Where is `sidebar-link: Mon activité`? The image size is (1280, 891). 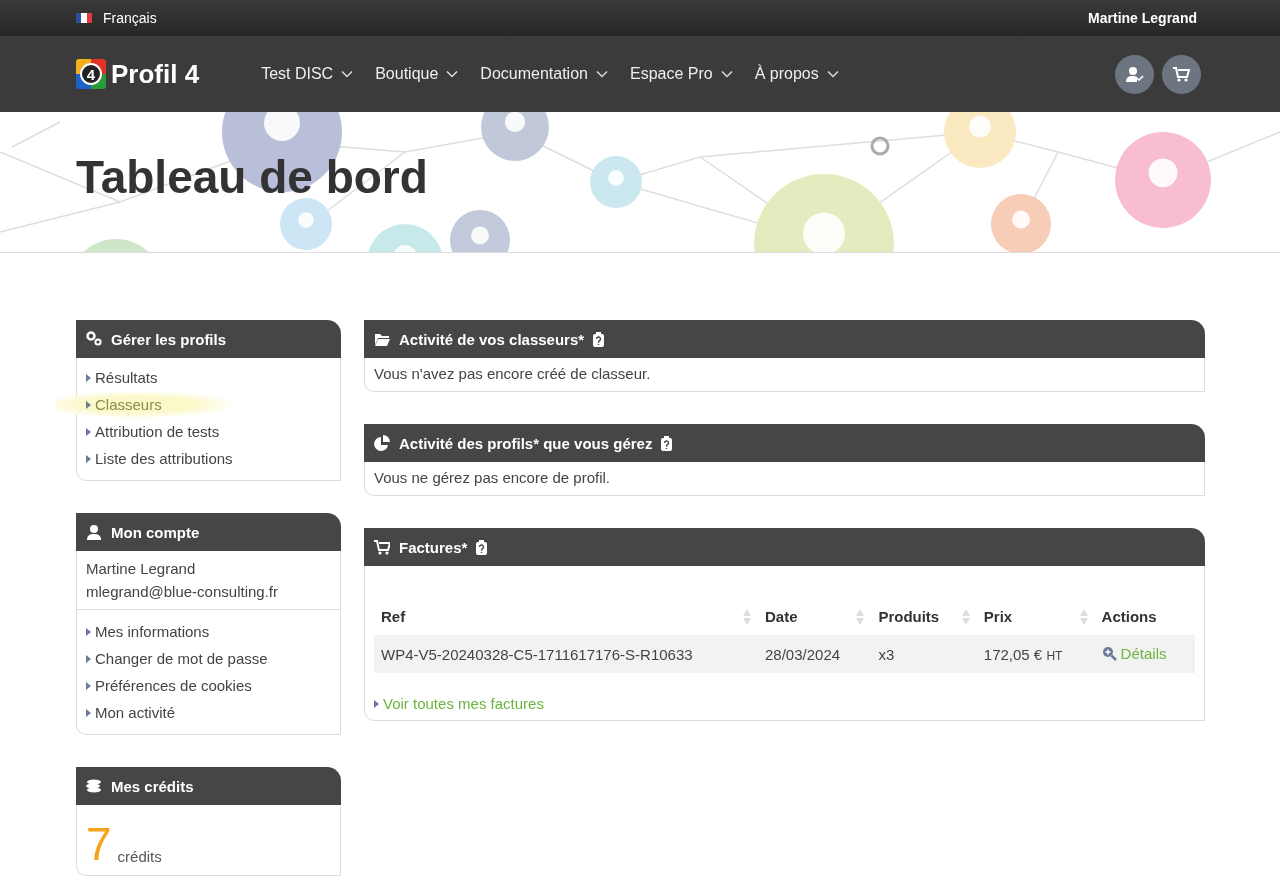
sidebar-link: Mon activité is located at coordinates (135, 712).